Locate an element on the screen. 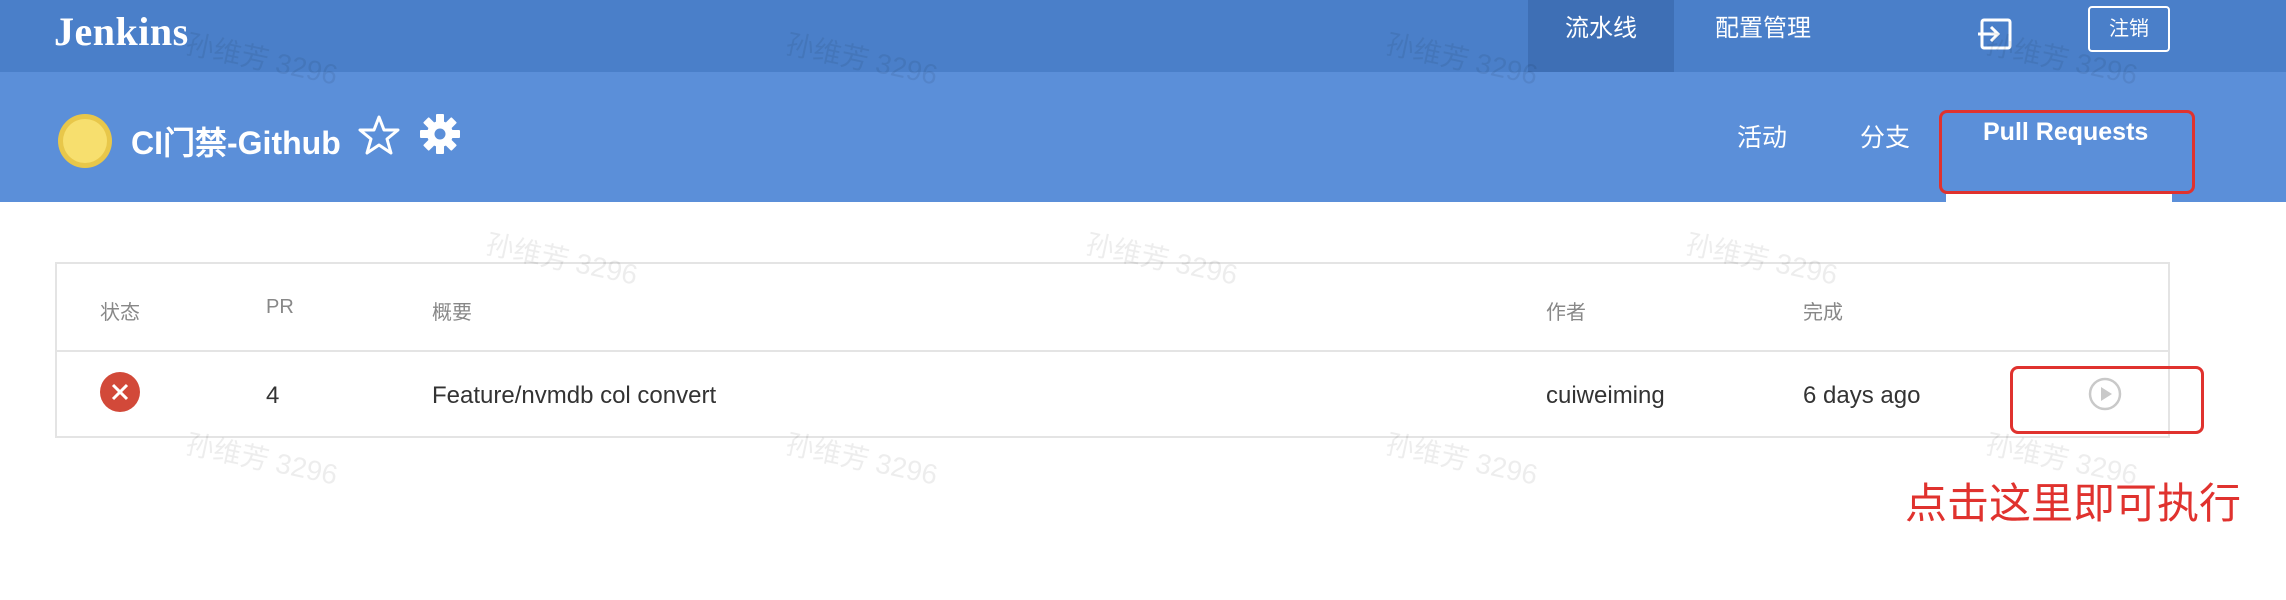  pr-author: cuiweiming is located at coordinates (1605, 395).